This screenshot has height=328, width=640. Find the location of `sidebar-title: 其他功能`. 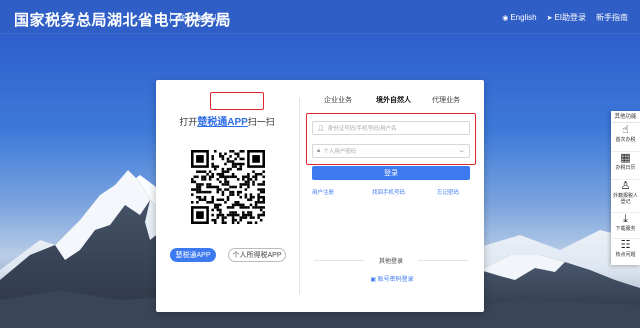

sidebar-title: 其他功能 is located at coordinates (625, 117).